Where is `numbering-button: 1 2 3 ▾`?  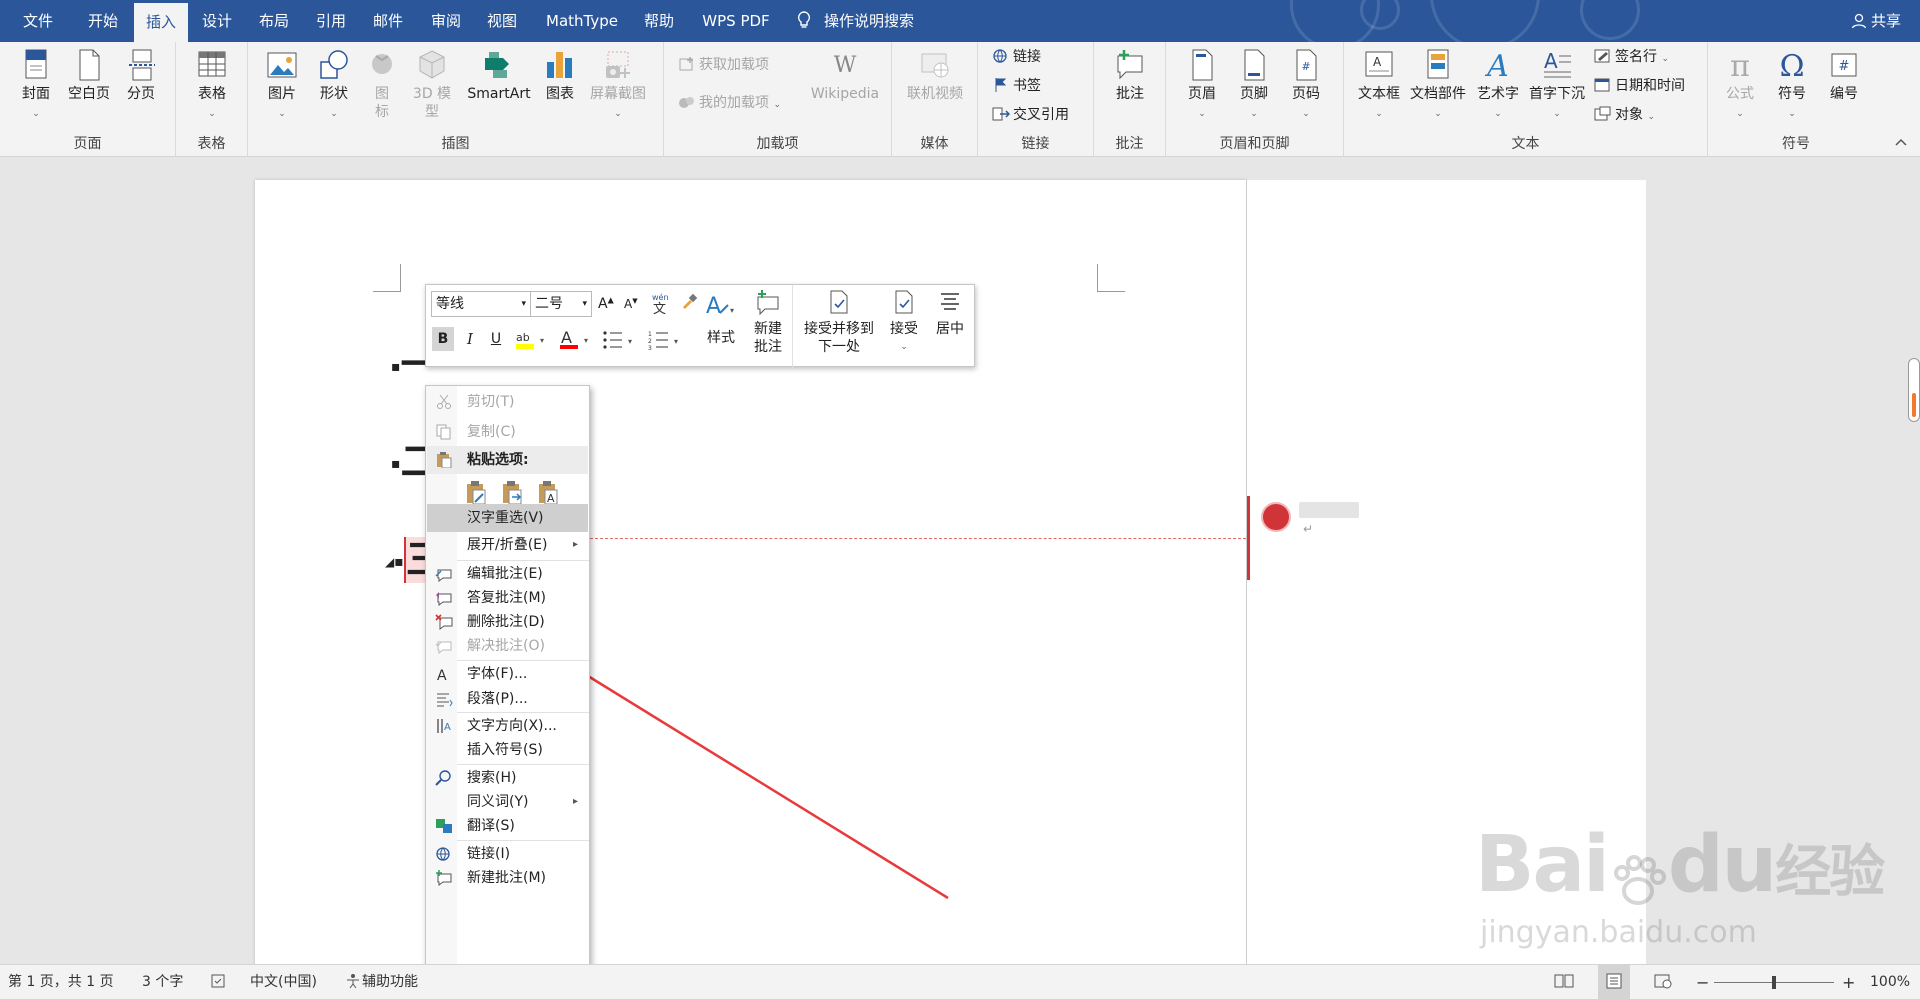
numbering-button: 1 2 3 ▾ is located at coordinates (666, 340).